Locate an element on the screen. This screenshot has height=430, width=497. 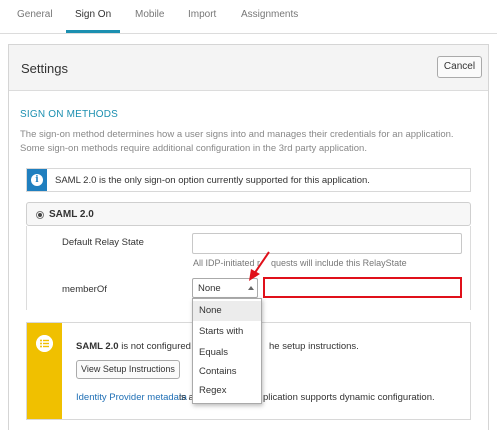
tab-assignments: Assignments is located at coordinates (269, 14).